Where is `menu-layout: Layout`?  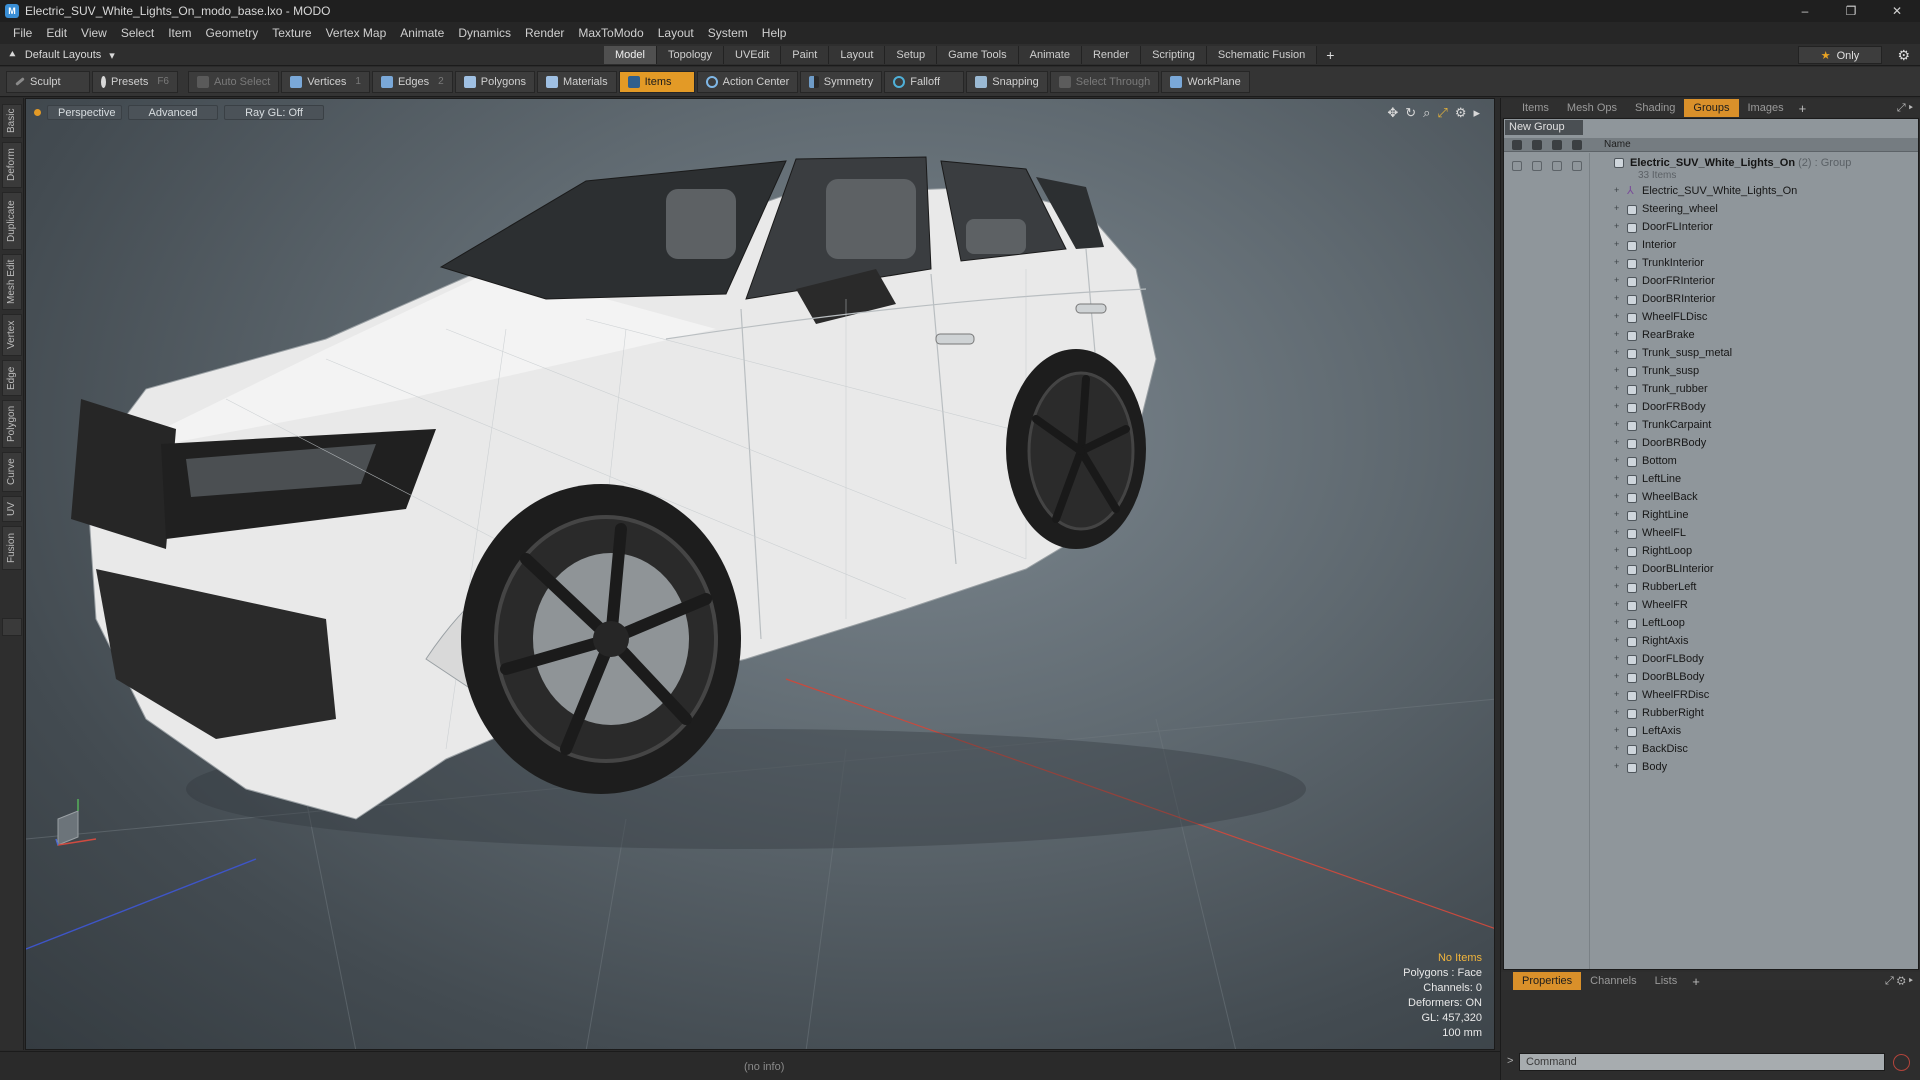
menu-layout: Layout is located at coordinates (676, 33).